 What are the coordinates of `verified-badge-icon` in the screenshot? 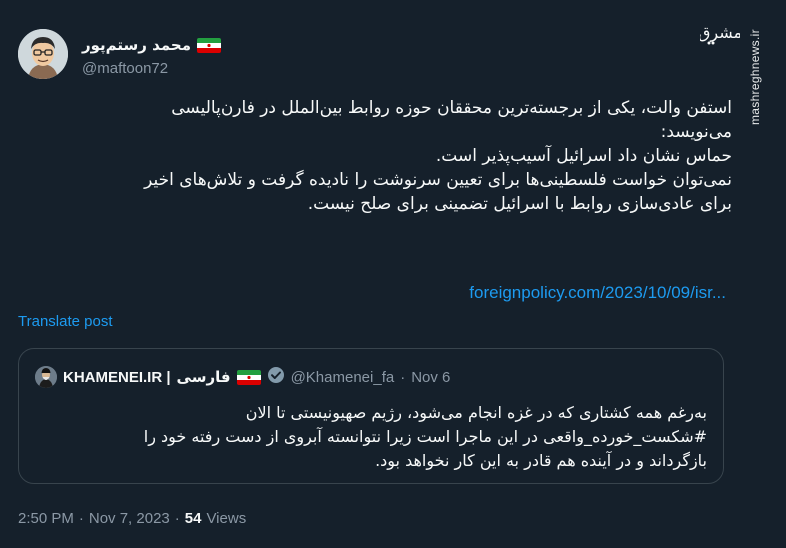 It's located at (276, 377).